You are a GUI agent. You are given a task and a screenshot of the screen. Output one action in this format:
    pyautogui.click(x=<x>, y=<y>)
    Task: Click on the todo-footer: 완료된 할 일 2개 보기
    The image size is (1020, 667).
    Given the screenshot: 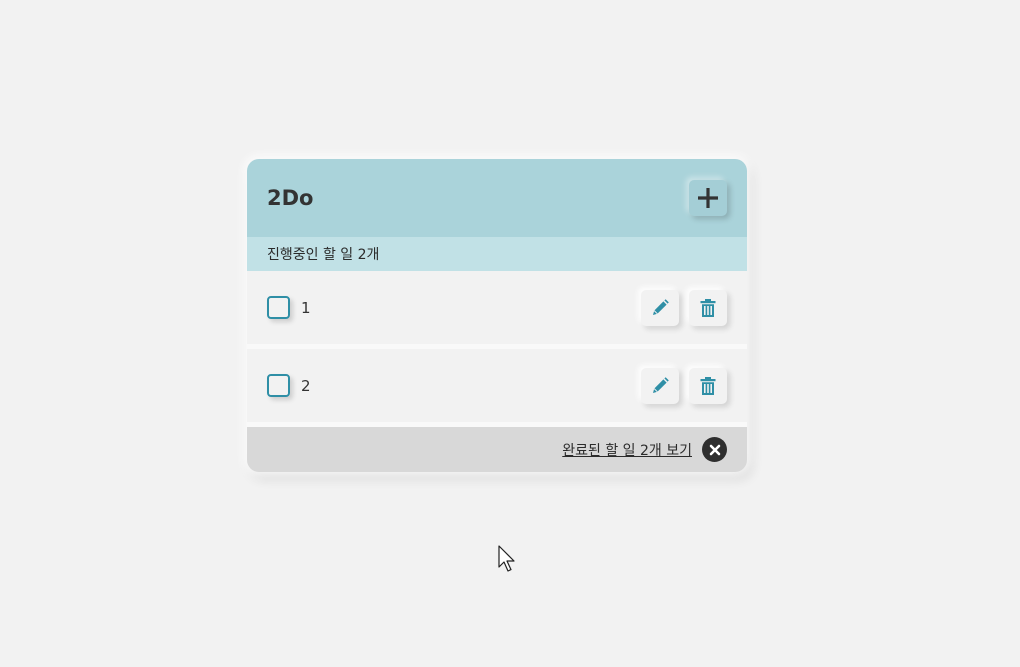 What is the action you would take?
    pyautogui.click(x=497, y=449)
    